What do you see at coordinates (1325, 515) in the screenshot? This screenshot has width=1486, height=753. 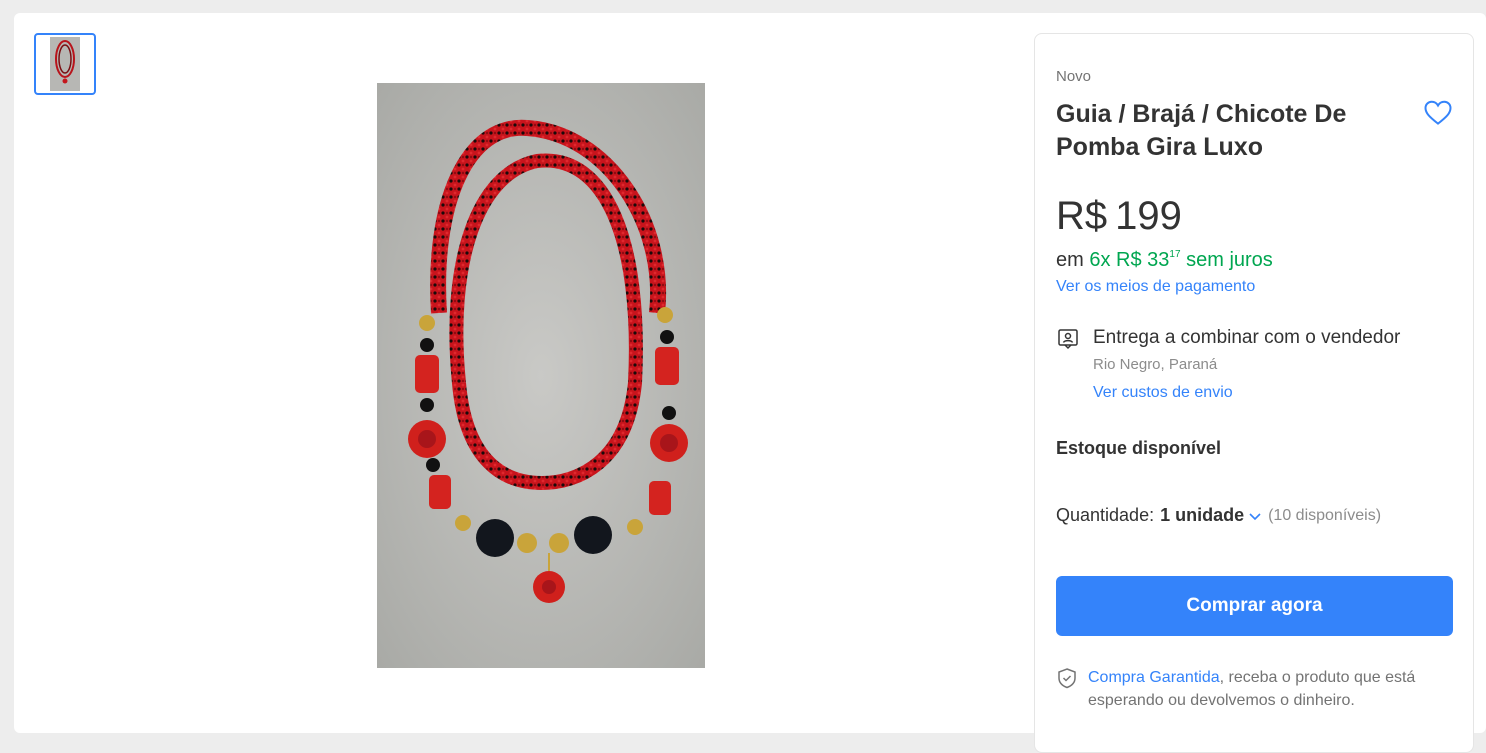 I see `quantity-available: (10 disponíveis)` at bounding box center [1325, 515].